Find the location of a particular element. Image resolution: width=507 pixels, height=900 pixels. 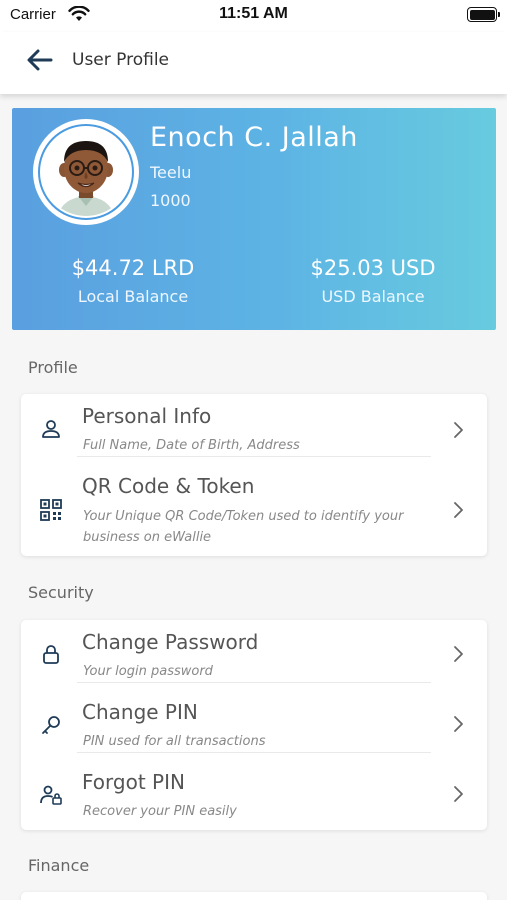

lock-icon is located at coordinates (51, 654).